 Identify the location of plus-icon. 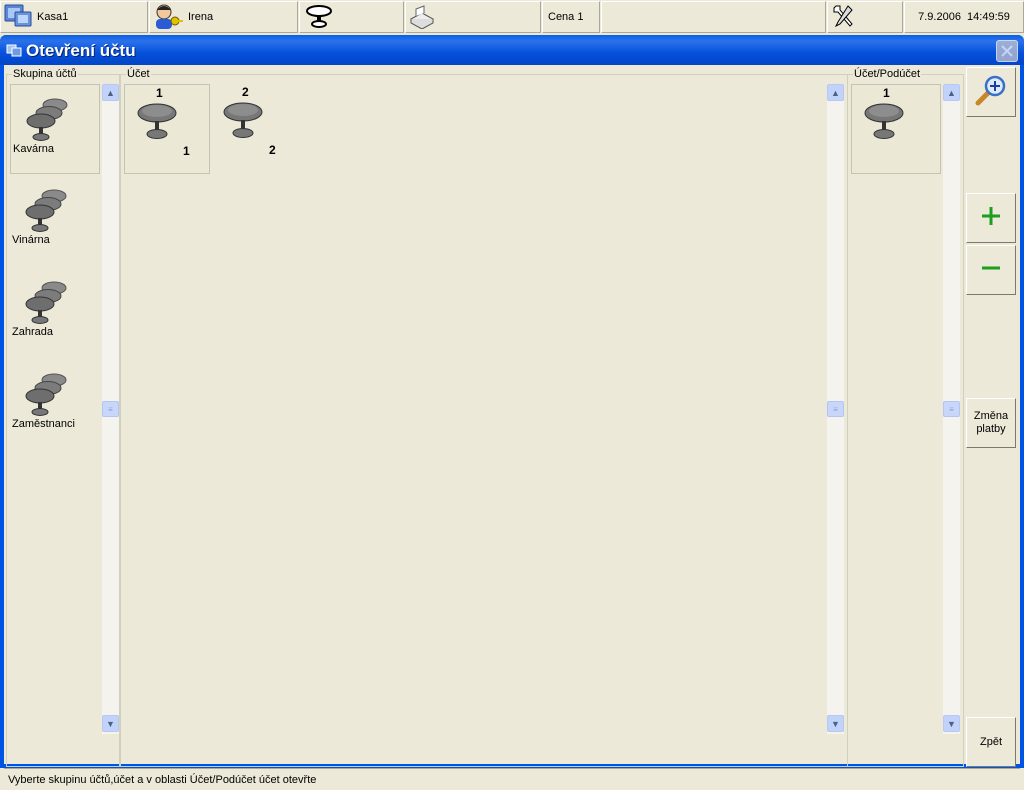
(991, 218).